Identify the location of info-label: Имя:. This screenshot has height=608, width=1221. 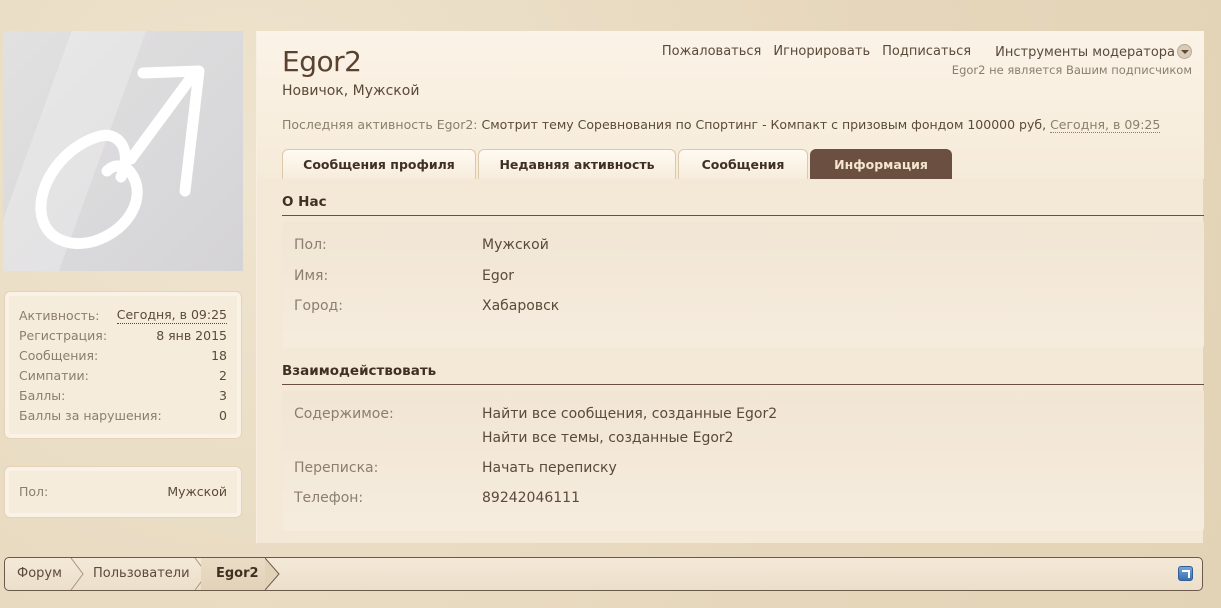
(311, 276).